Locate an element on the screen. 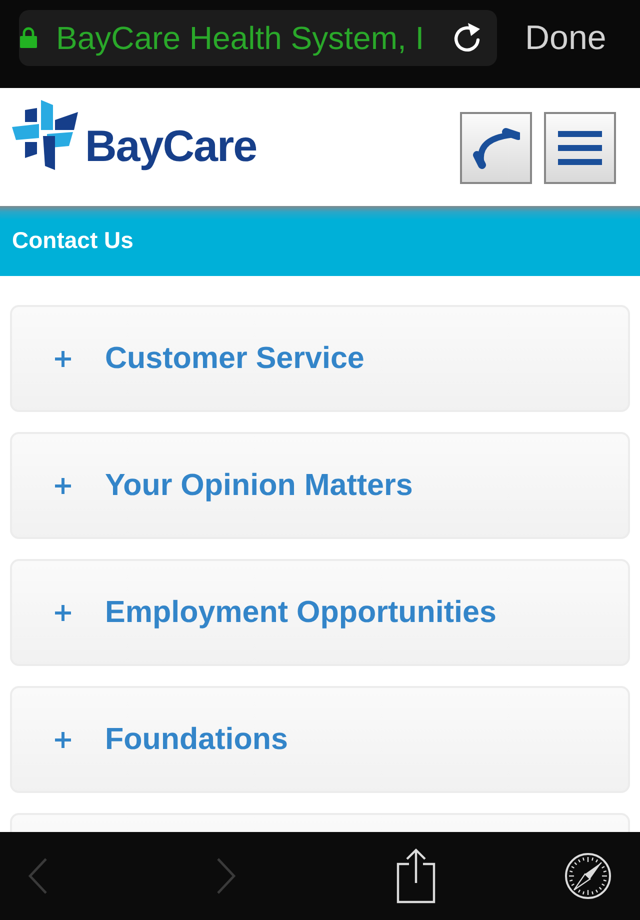 The width and height of the screenshot is (640, 920). address-field: BayCare Health System, I is located at coordinates (258, 38).